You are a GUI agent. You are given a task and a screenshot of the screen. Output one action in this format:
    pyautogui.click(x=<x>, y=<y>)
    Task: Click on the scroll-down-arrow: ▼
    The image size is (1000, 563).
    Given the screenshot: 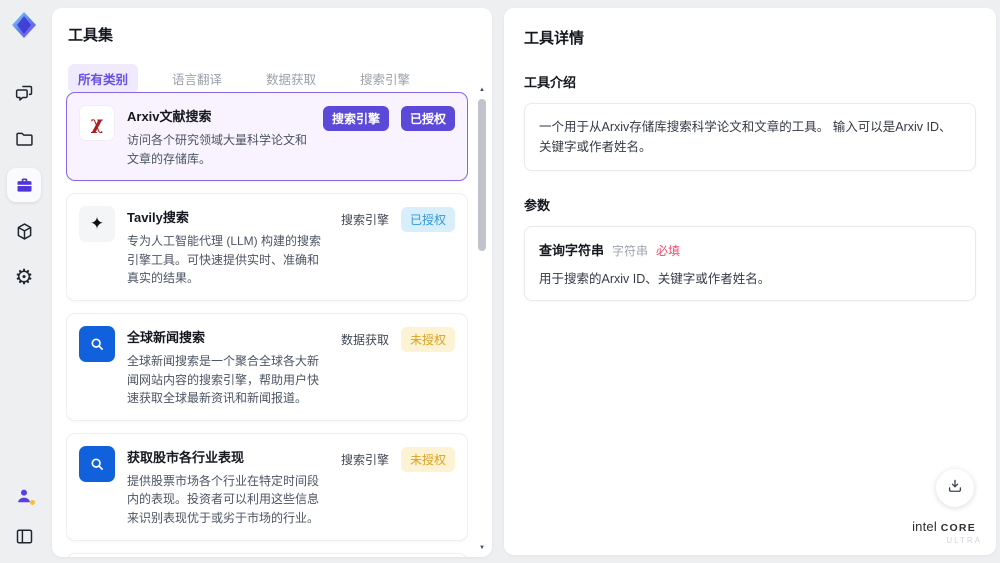 What is the action you would take?
    pyautogui.click(x=482, y=548)
    